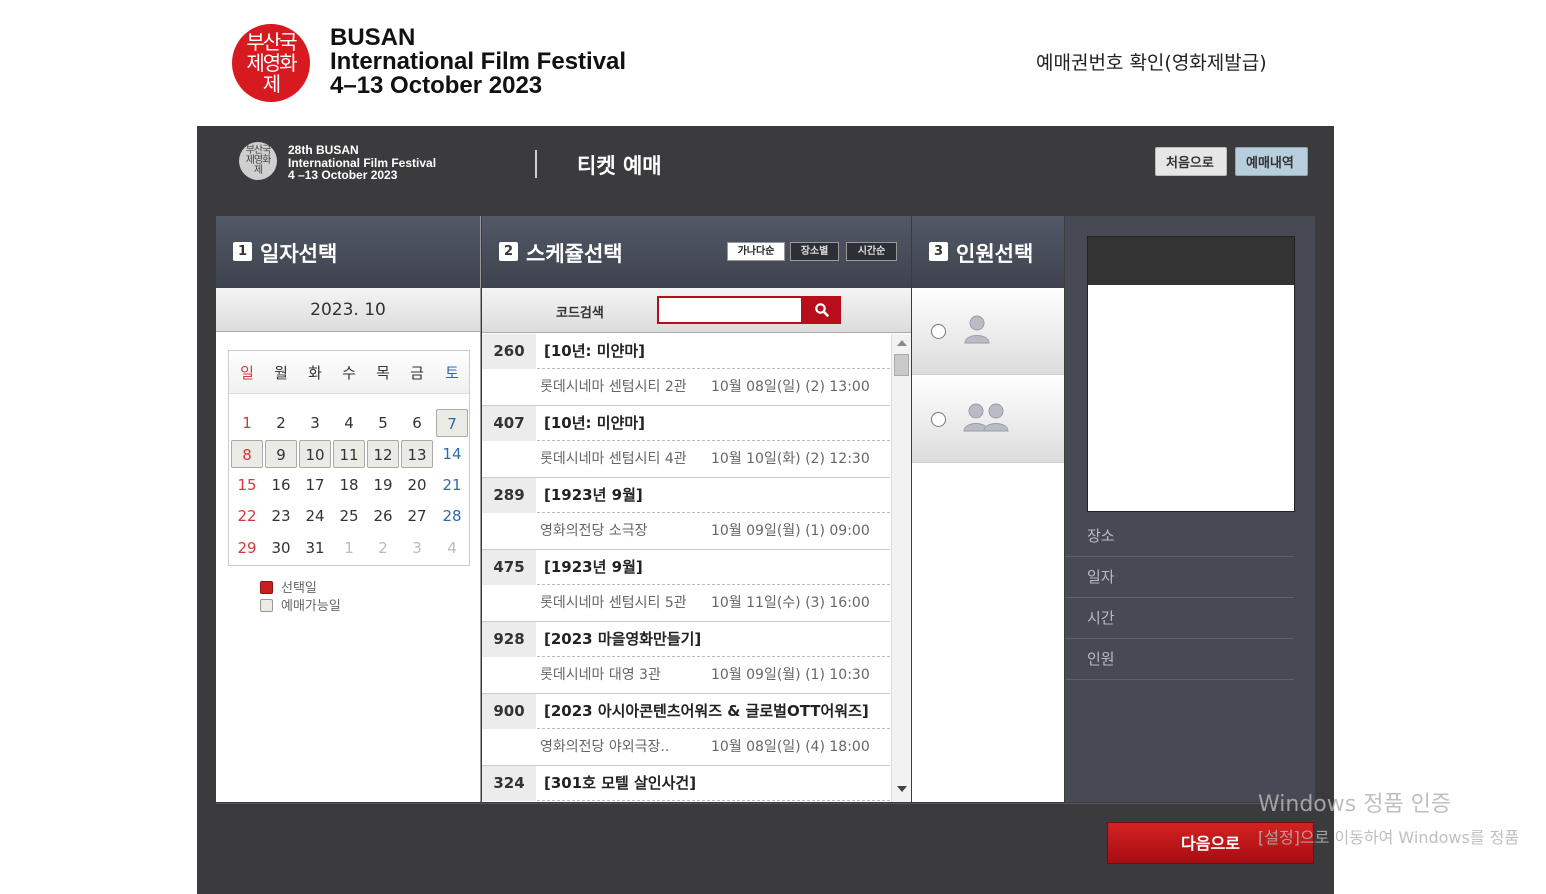 The height and width of the screenshot is (894, 1546). I want to click on step-number: 3, so click(938, 251).